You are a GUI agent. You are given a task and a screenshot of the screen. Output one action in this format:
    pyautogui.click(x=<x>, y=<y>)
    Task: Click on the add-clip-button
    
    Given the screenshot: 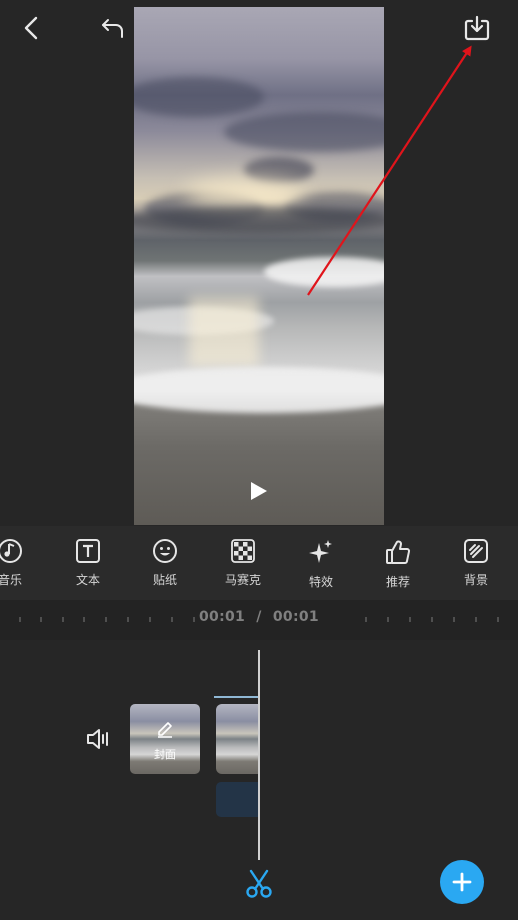 What is the action you would take?
    pyautogui.click(x=462, y=882)
    